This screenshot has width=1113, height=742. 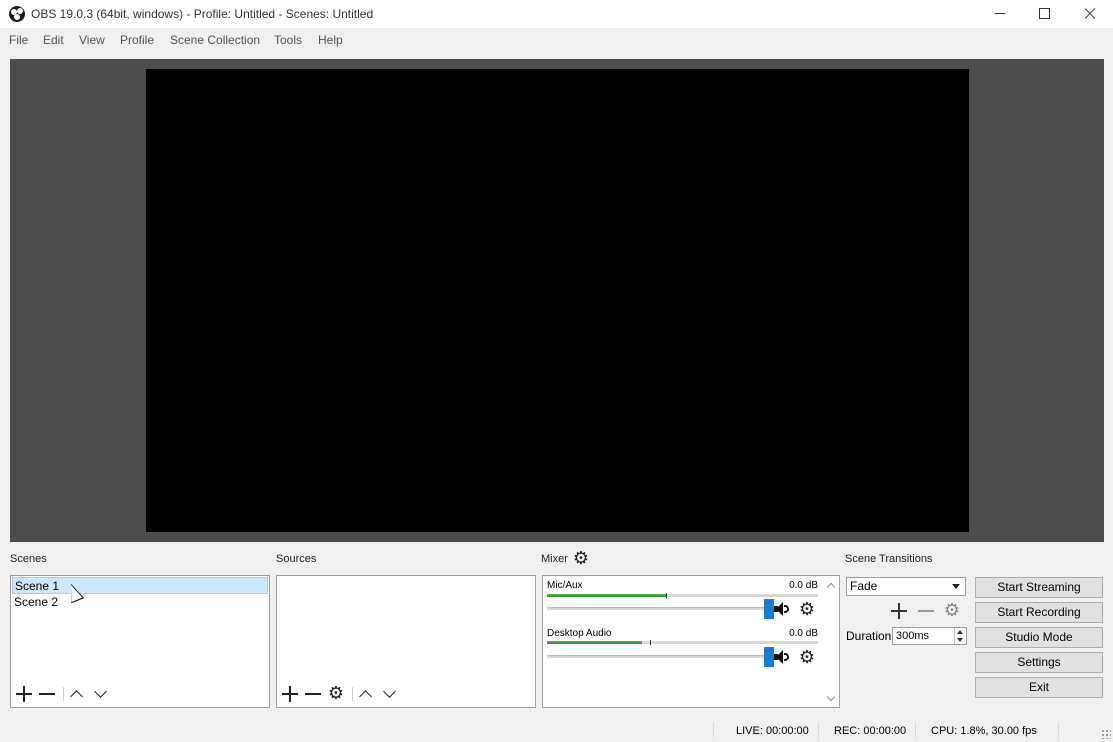 What do you see at coordinates (650, 642) in the screenshot?
I see `desktop-audio-peak-marker` at bounding box center [650, 642].